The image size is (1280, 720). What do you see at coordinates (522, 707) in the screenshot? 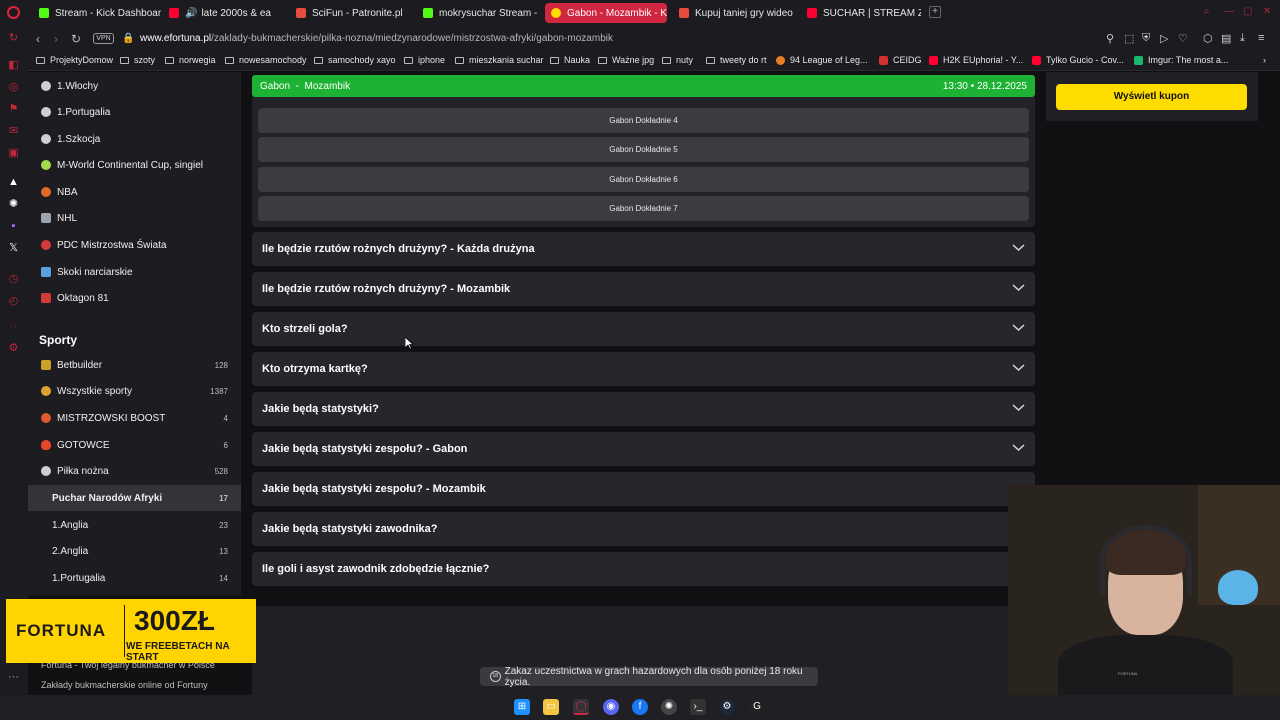
I see `windows-start-icon: ⊞` at bounding box center [522, 707].